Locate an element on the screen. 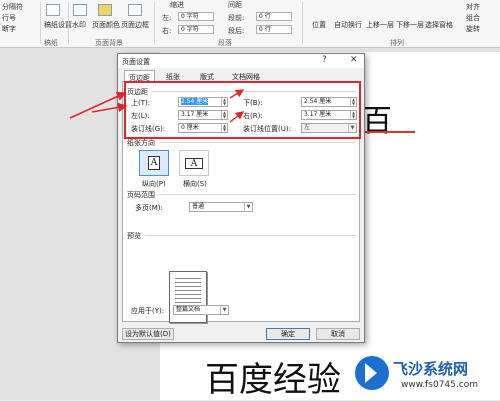  apply-to-value: 整篇文档 is located at coordinates (188, 309).